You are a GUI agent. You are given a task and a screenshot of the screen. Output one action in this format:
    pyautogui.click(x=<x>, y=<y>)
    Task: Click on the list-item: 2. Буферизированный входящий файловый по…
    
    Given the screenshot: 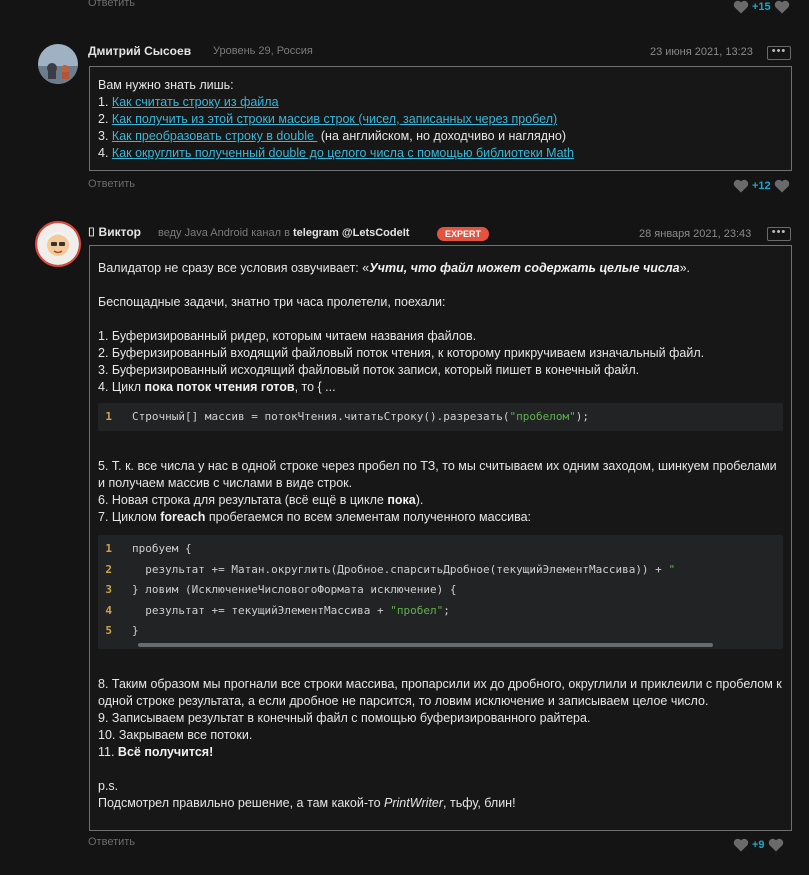 What is the action you would take?
    pyautogui.click(x=401, y=353)
    